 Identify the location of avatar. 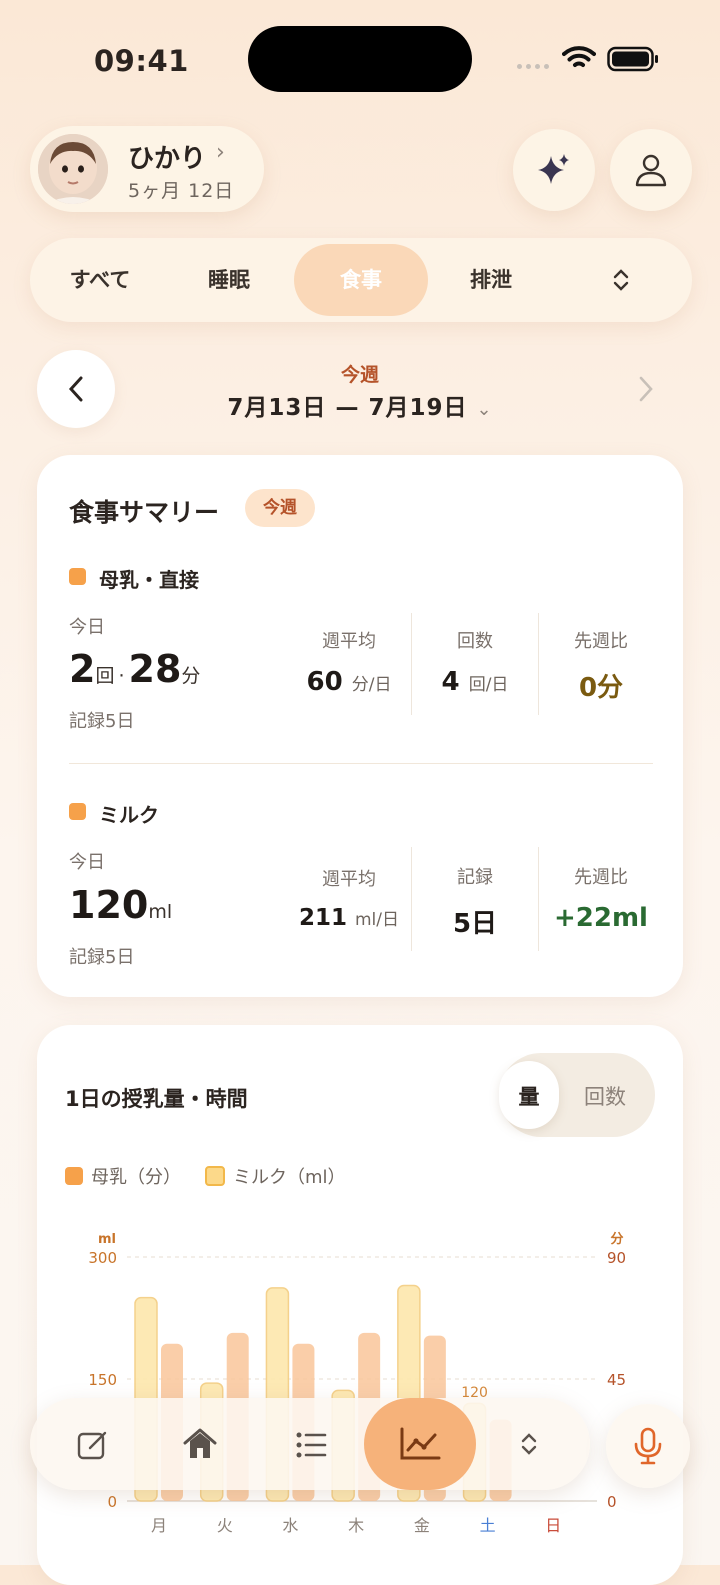
(73, 169).